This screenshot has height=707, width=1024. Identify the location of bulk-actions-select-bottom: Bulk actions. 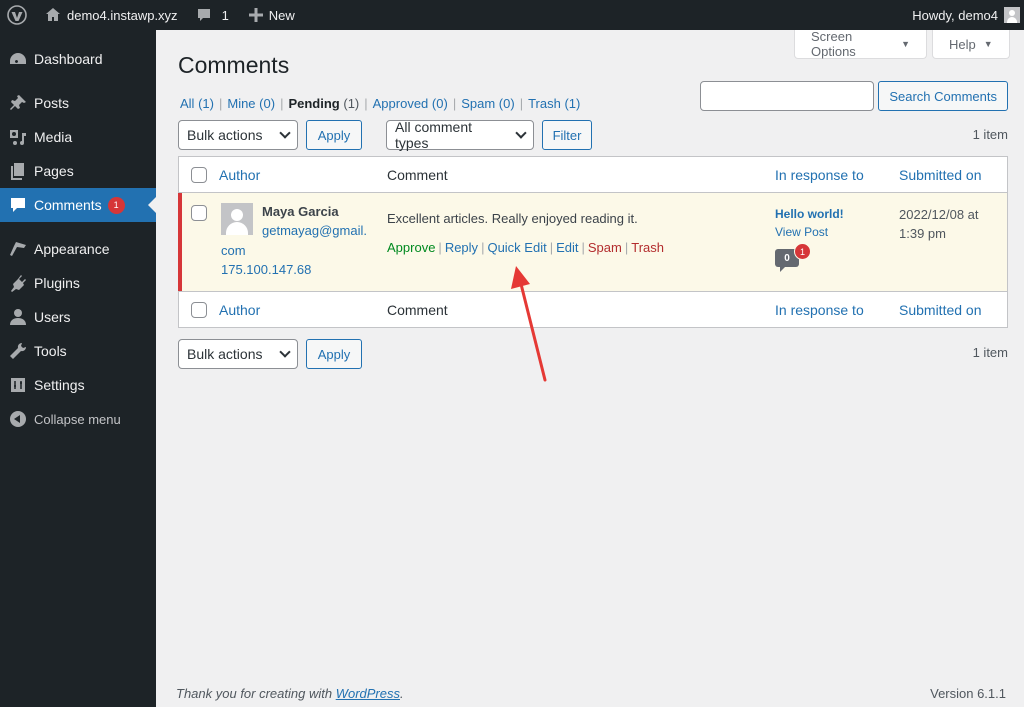
(238, 354).